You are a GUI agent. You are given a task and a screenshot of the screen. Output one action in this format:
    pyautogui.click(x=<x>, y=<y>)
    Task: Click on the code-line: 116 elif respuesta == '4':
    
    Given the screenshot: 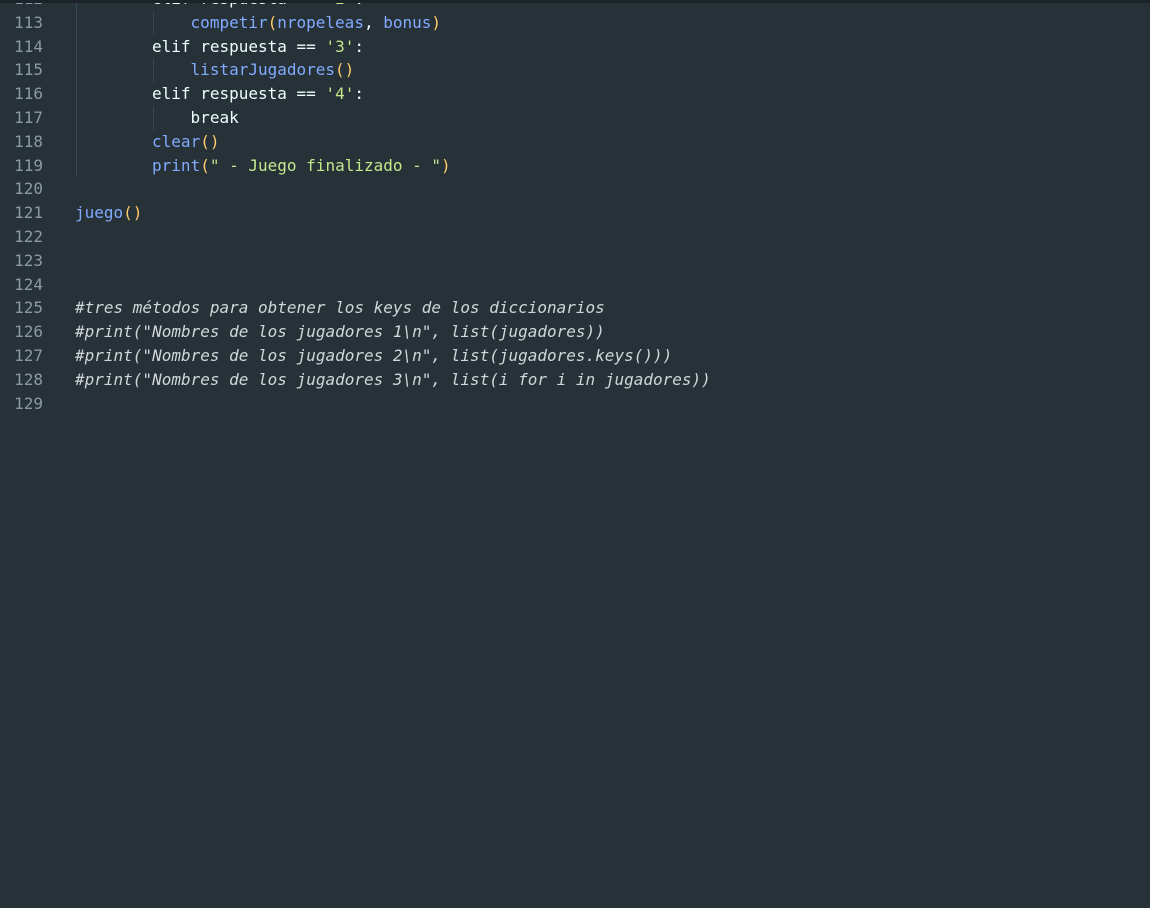 What is the action you would take?
    pyautogui.click(x=575, y=94)
    